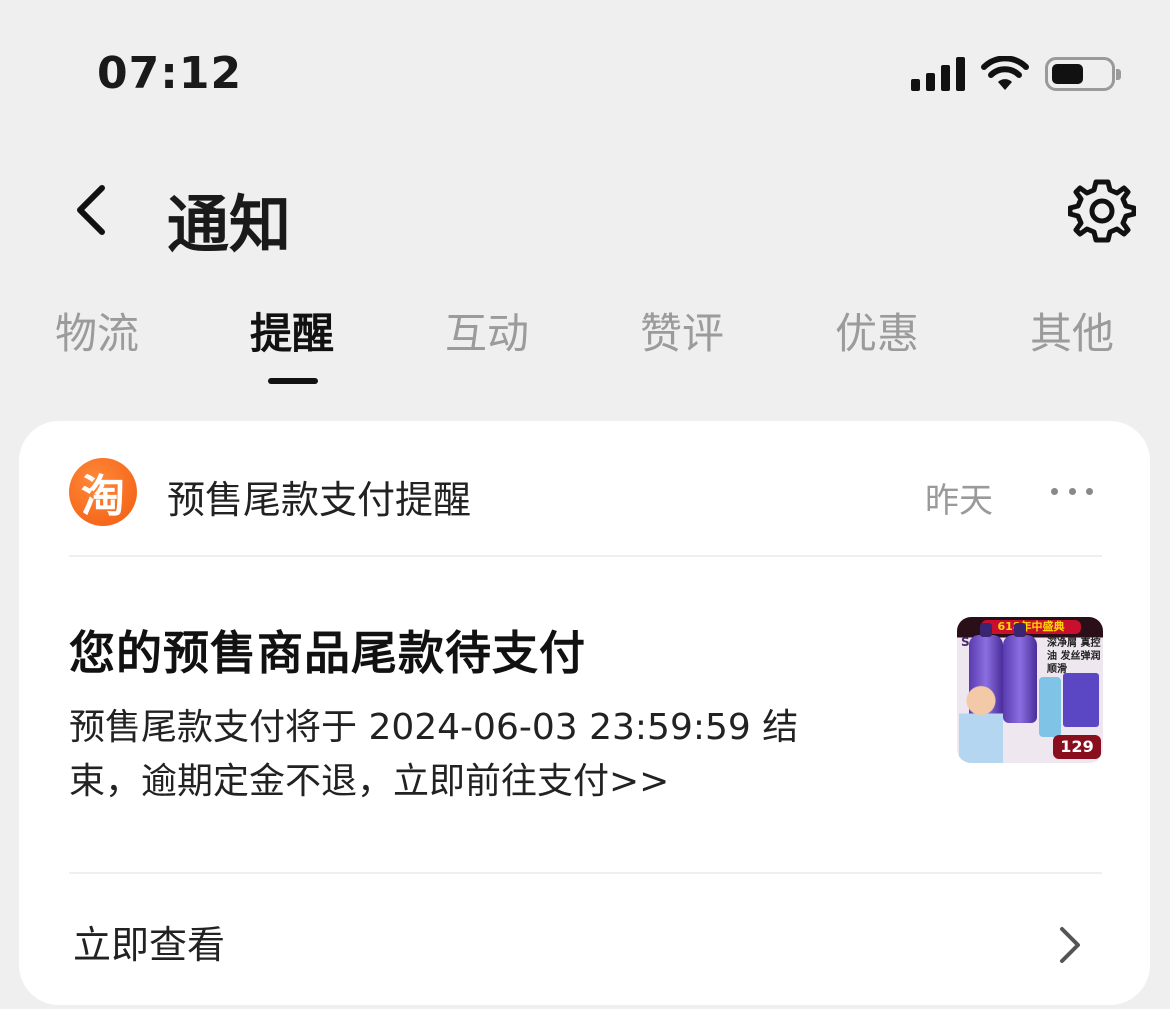 The image size is (1170, 1009). Describe the element at coordinates (585, 210) in the screenshot. I see `nav-bar: 通知` at that location.